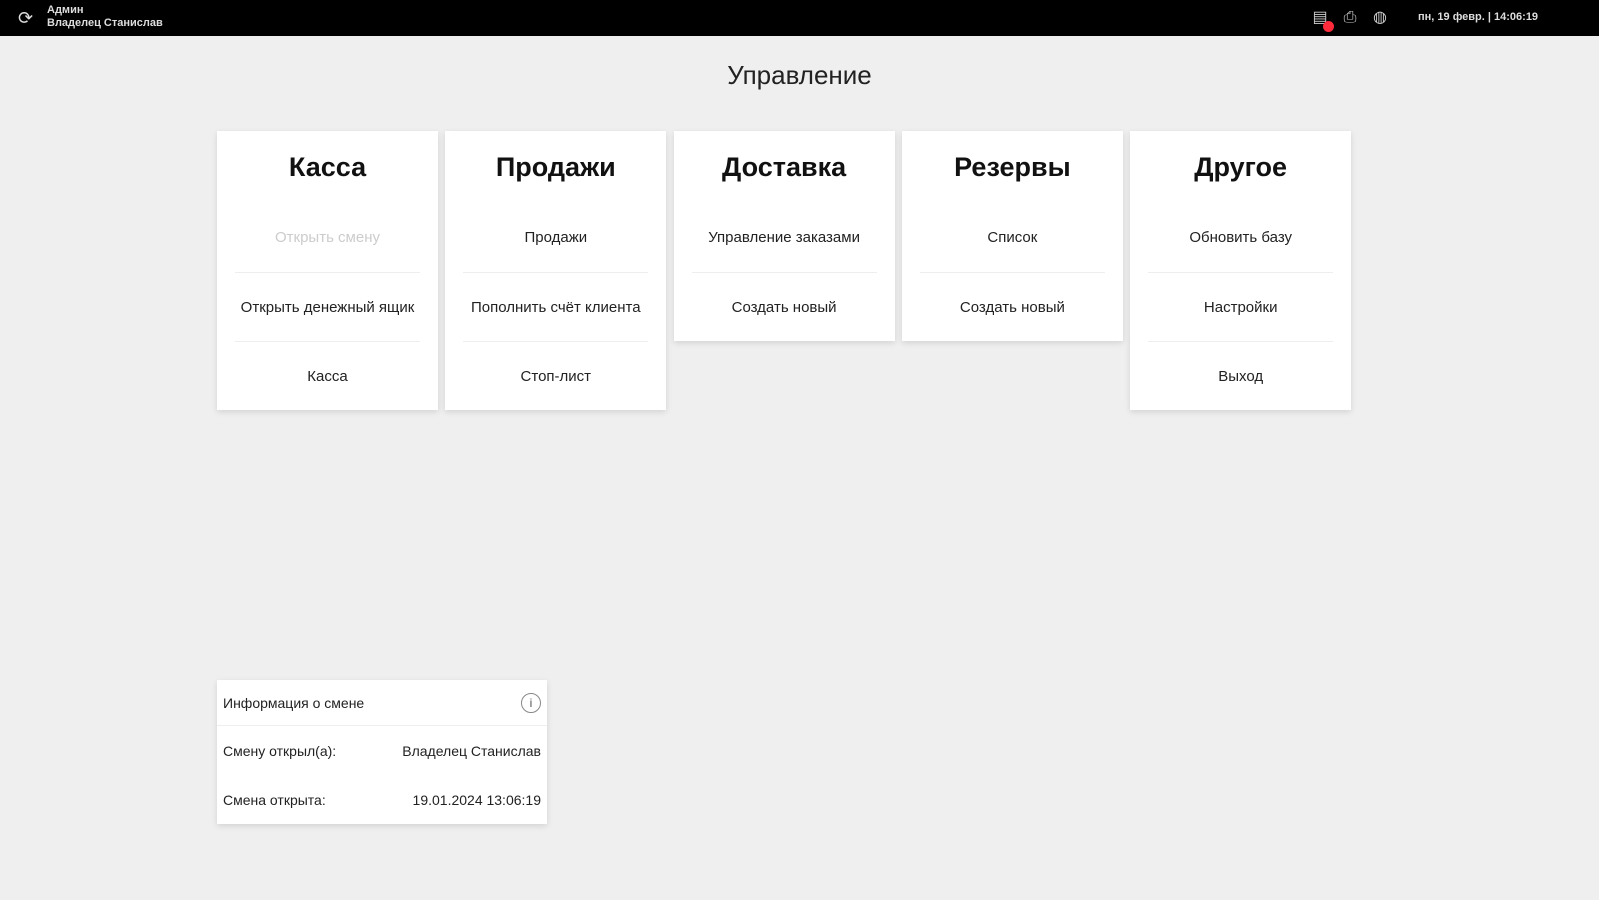 The height and width of the screenshot is (900, 1599). I want to click on user-info: Админ Владелец Станислав, so click(105, 17).